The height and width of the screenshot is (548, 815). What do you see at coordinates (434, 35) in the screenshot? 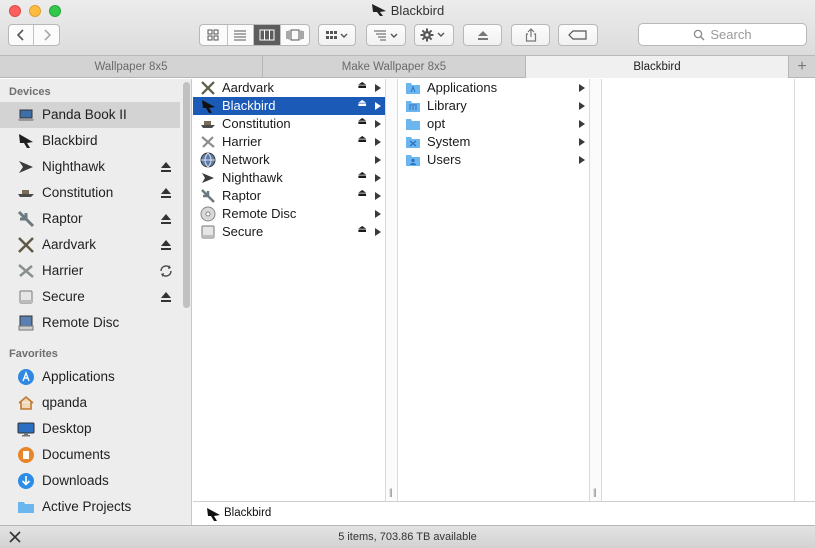
I see `action-button` at bounding box center [434, 35].